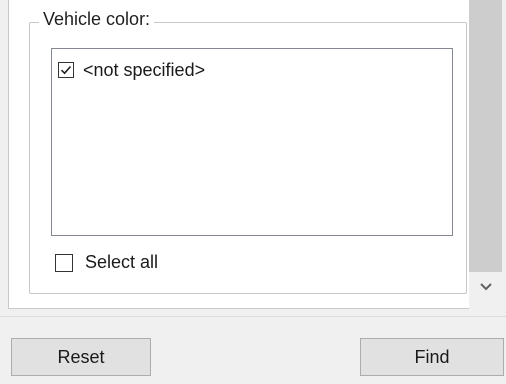 This screenshot has width=506, height=384. What do you see at coordinates (253, 316) in the screenshot?
I see `footer-divider` at bounding box center [253, 316].